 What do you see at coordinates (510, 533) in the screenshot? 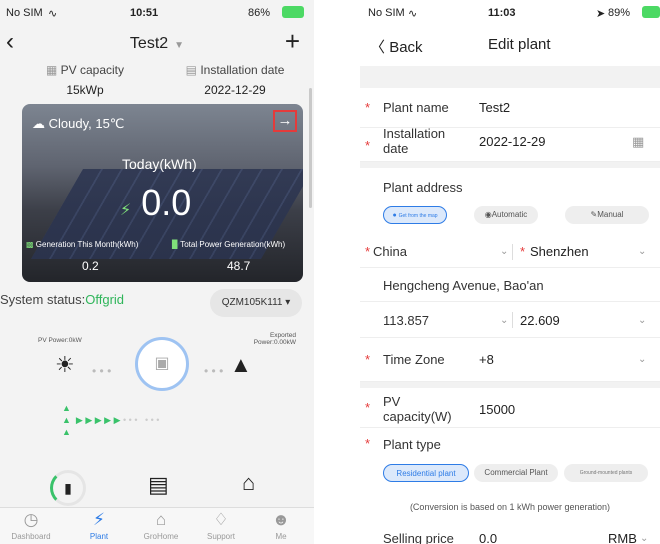
I see `selling-price-row: Selling price 0.0 RMB ⌄` at bounding box center [510, 533].